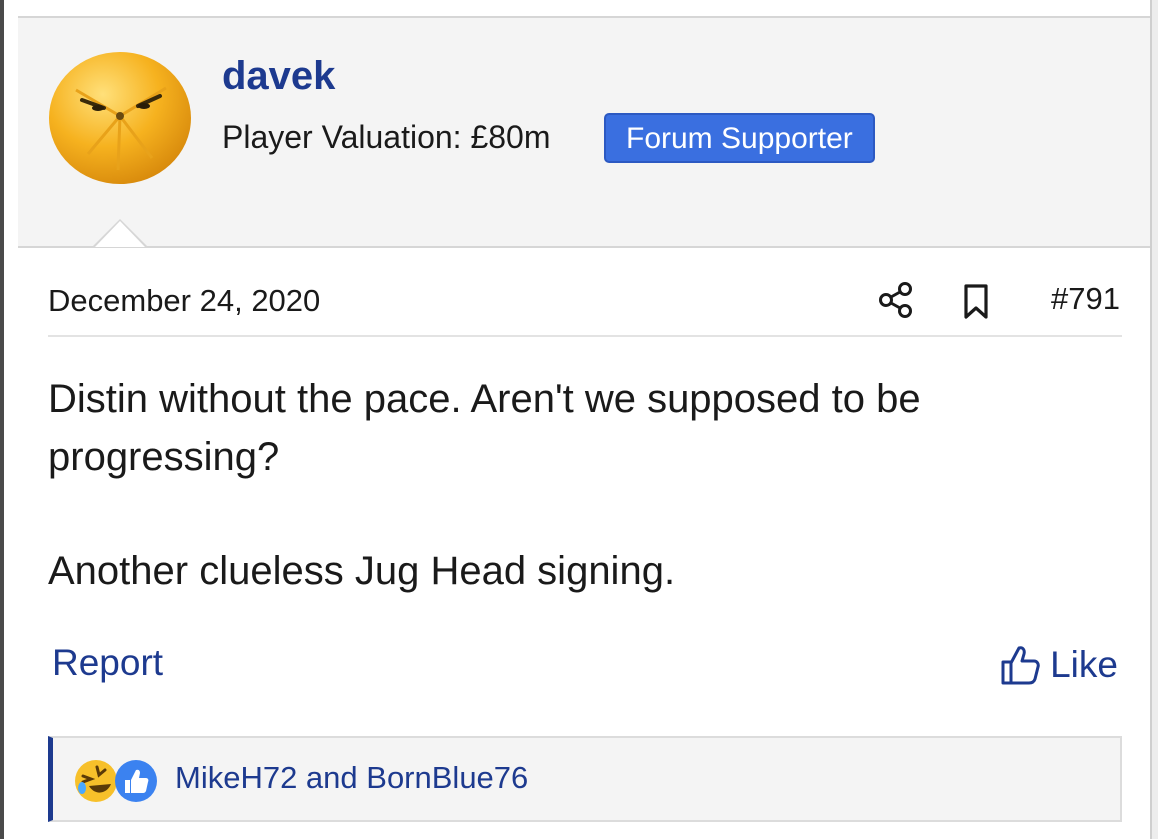 This screenshot has width=1158, height=839. I want to click on like-button: Like, so click(1058, 665).